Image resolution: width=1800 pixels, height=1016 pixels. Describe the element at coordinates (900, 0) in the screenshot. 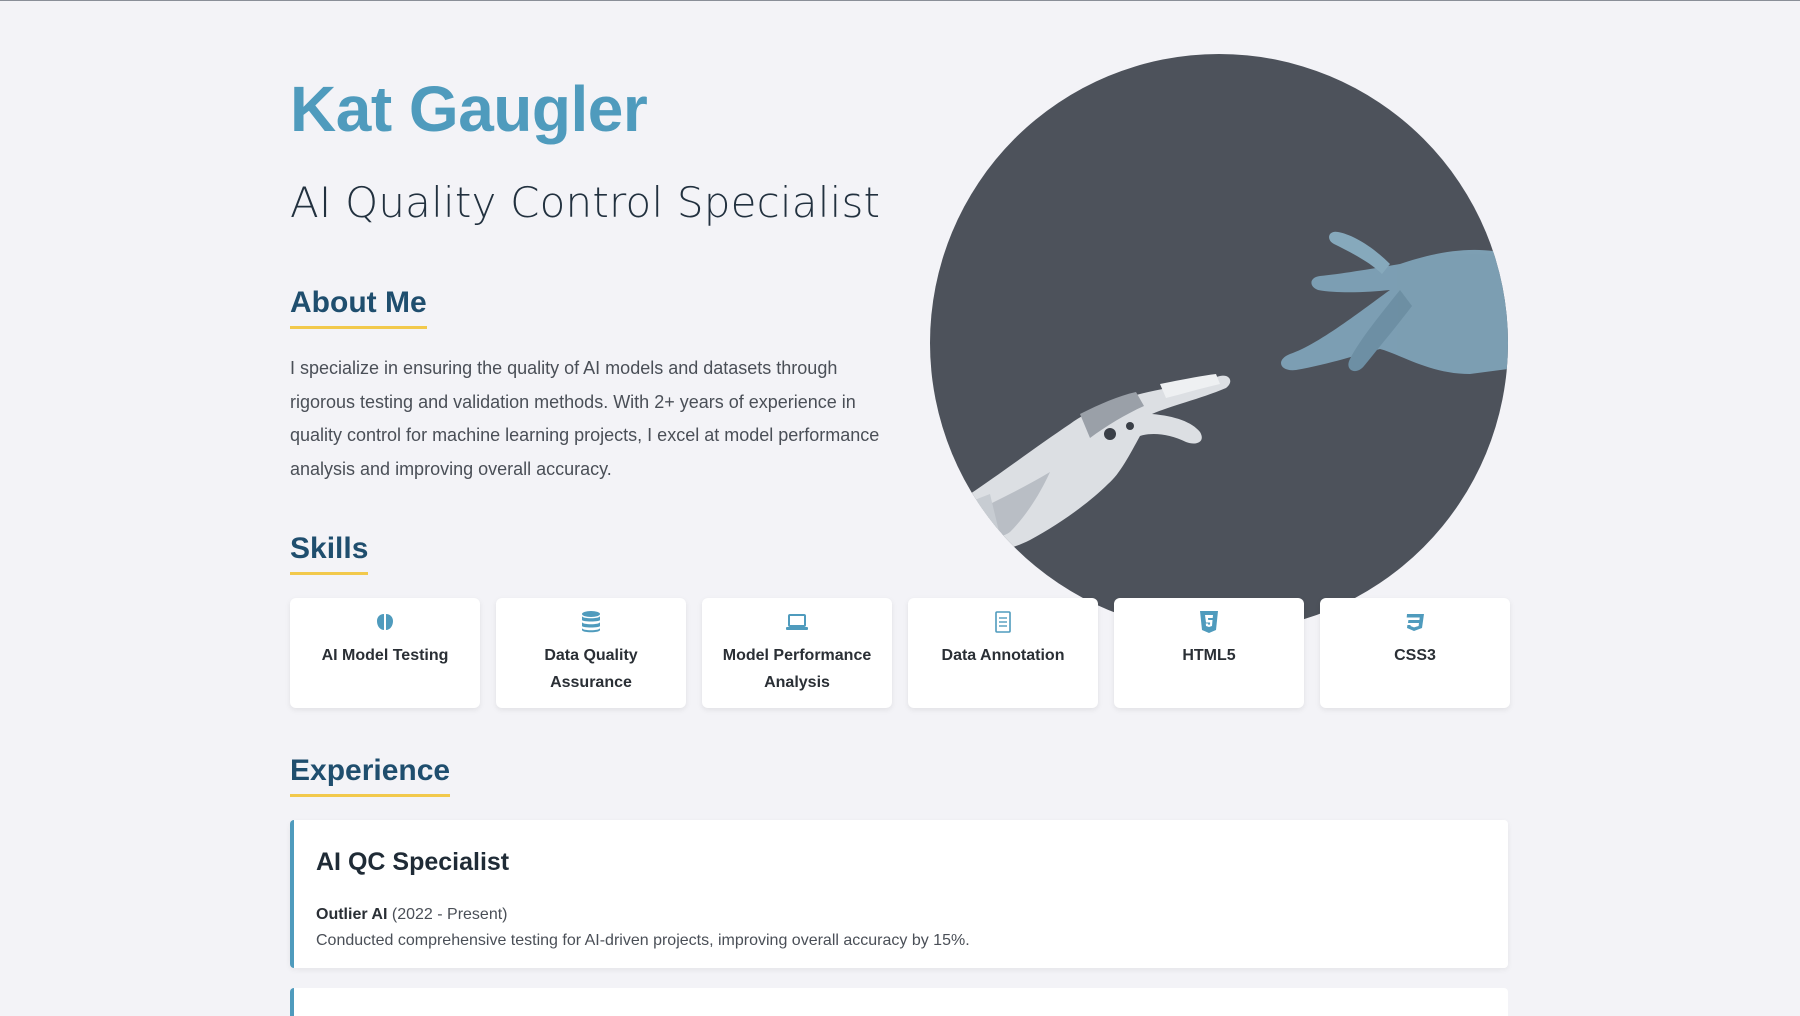

I see `top-border` at that location.